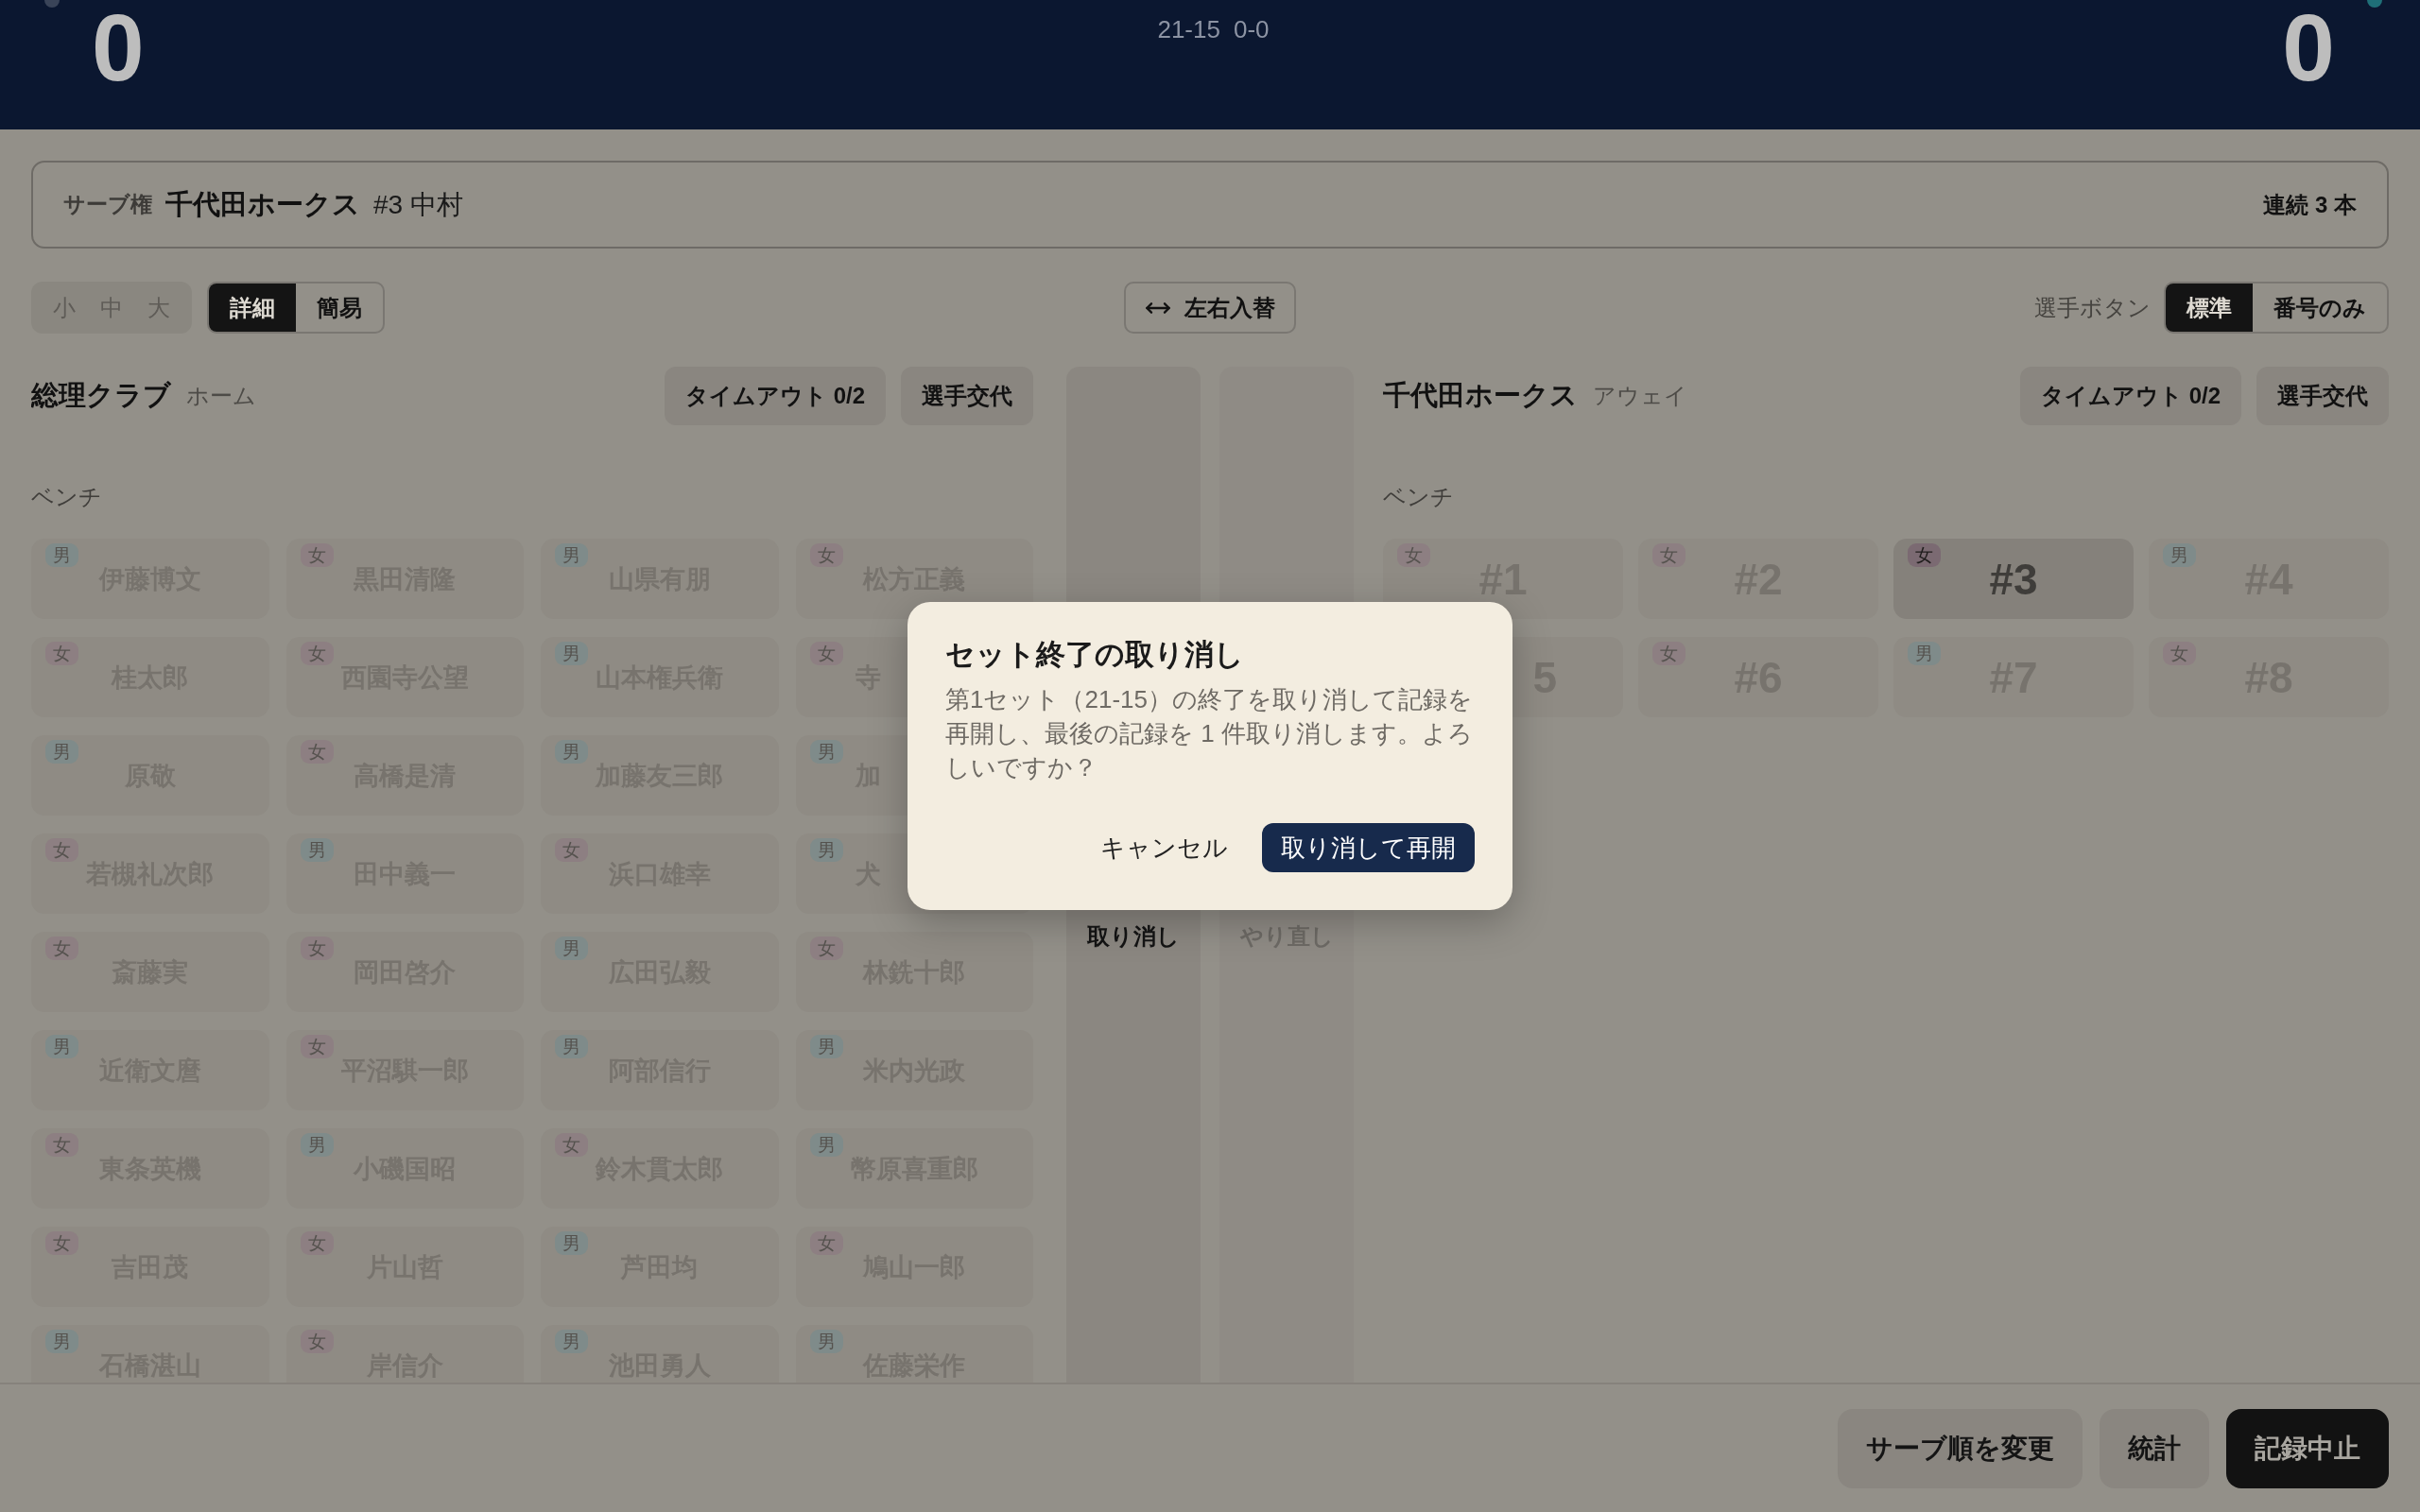 This screenshot has height=1512, width=2420. I want to click on serve-streak: 連続 3 本, so click(2310, 204).